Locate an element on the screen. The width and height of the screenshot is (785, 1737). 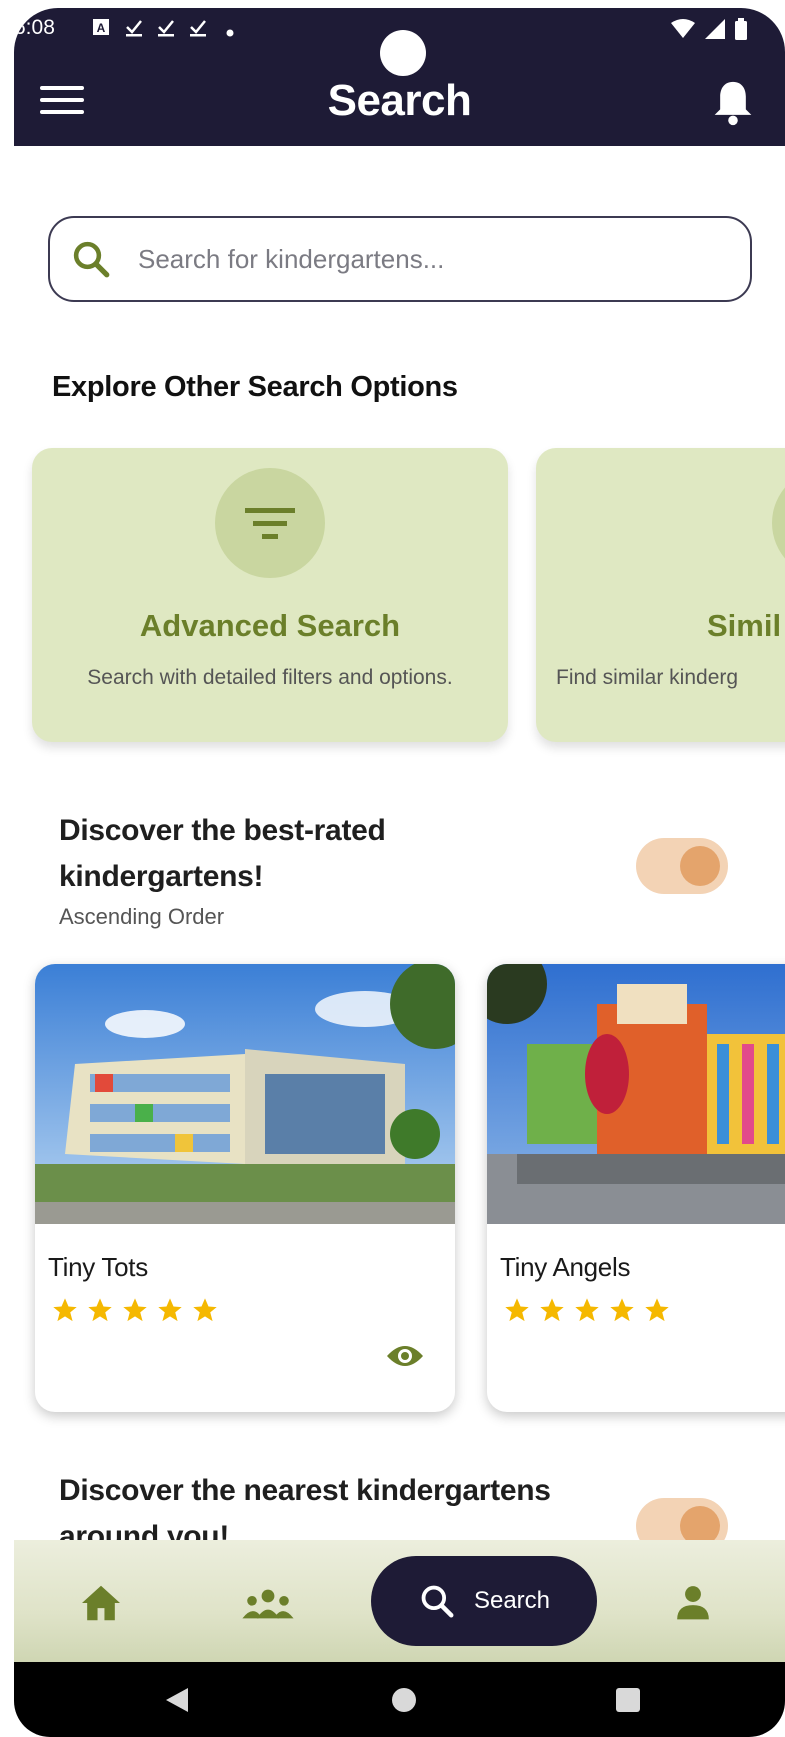
similar-icon-circle is located at coordinates (778, 523).